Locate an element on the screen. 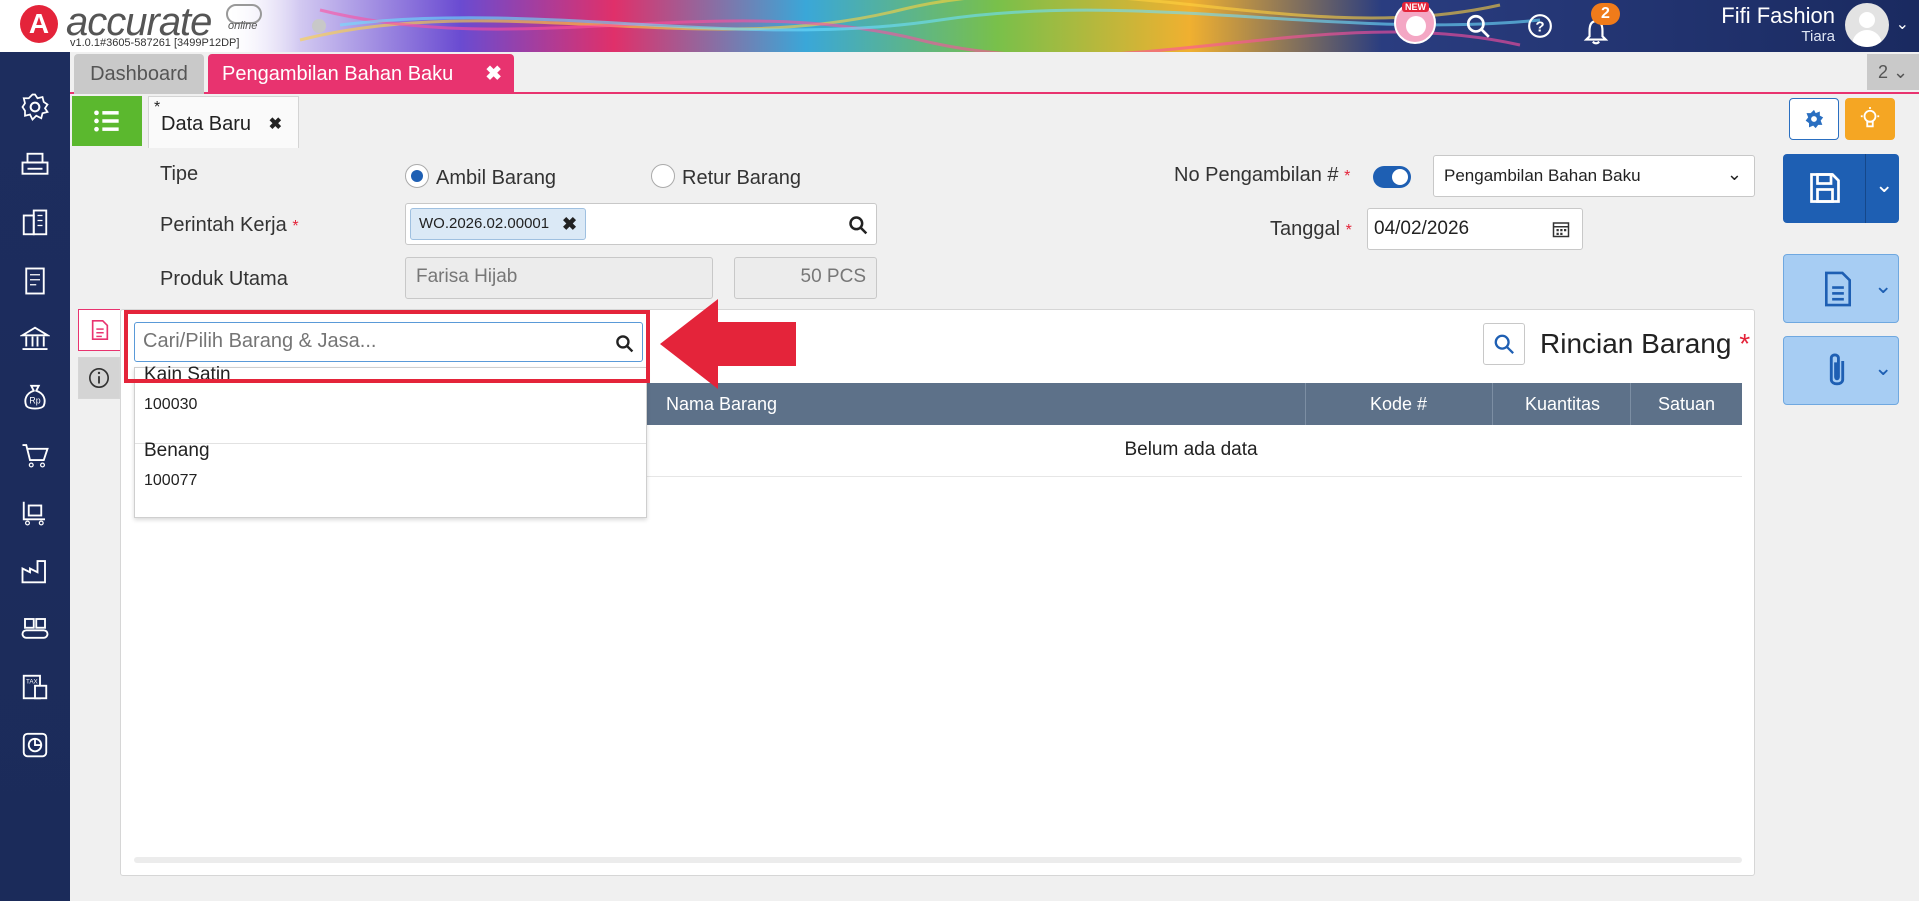 This screenshot has width=1919, height=901. lightbulb-icon is located at coordinates (1870, 117).